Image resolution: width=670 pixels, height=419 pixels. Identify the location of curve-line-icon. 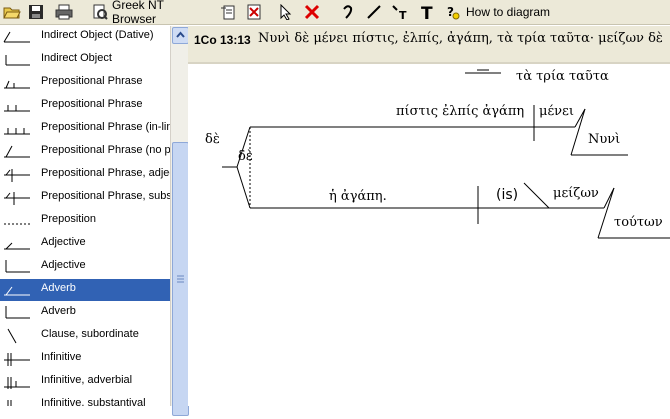
(348, 12).